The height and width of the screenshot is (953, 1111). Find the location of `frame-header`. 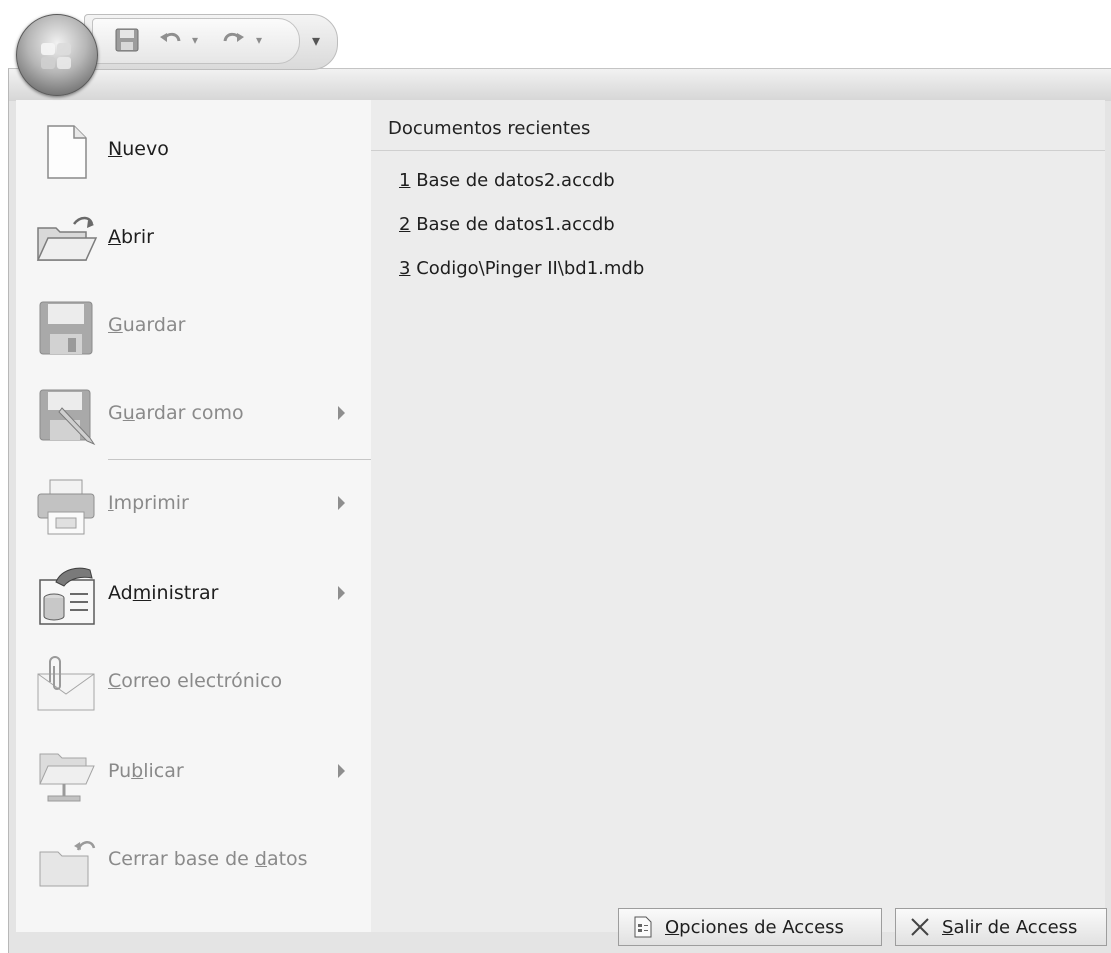

frame-header is located at coordinates (560, 85).